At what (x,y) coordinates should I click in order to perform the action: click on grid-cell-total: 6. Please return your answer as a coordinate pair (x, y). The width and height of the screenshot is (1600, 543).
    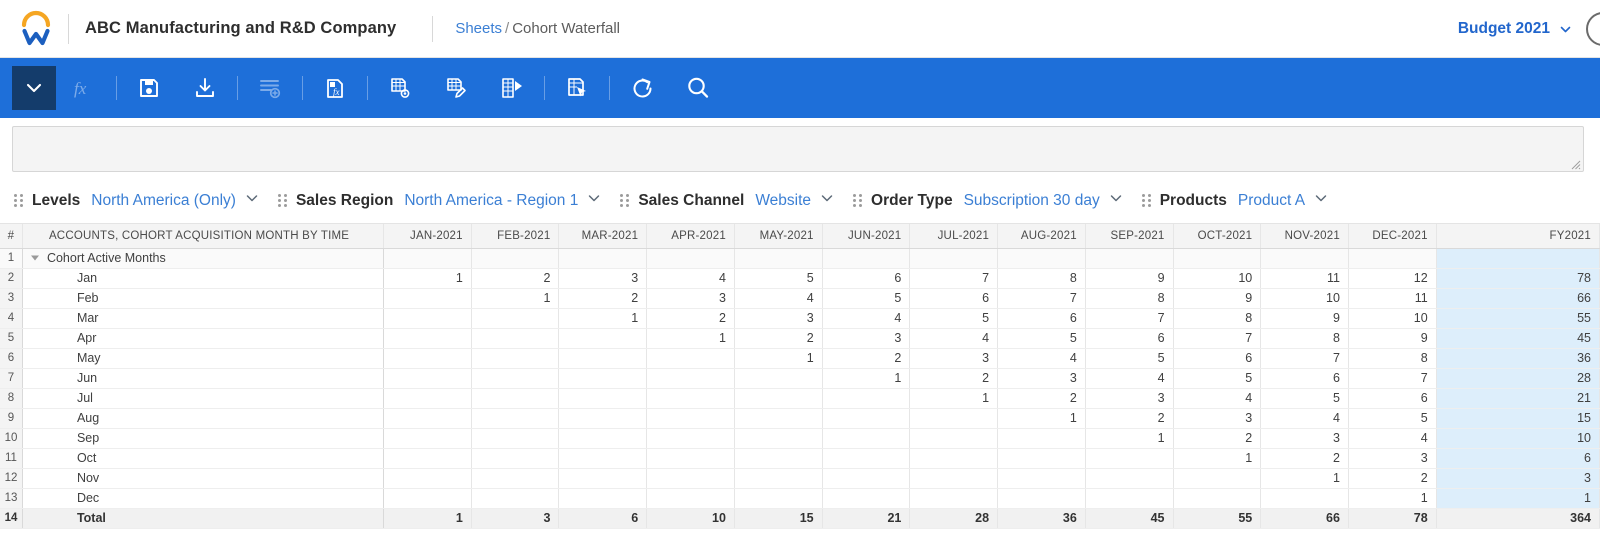
    Looking at the image, I should click on (1518, 458).